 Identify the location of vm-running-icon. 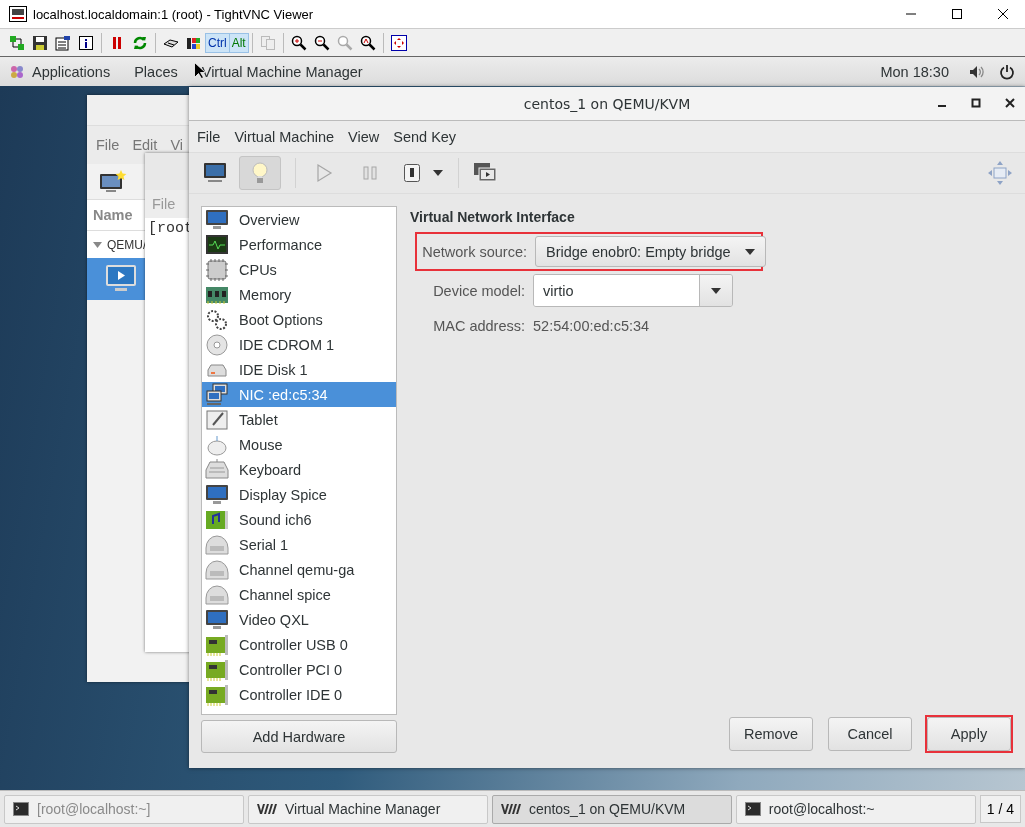
(121, 279).